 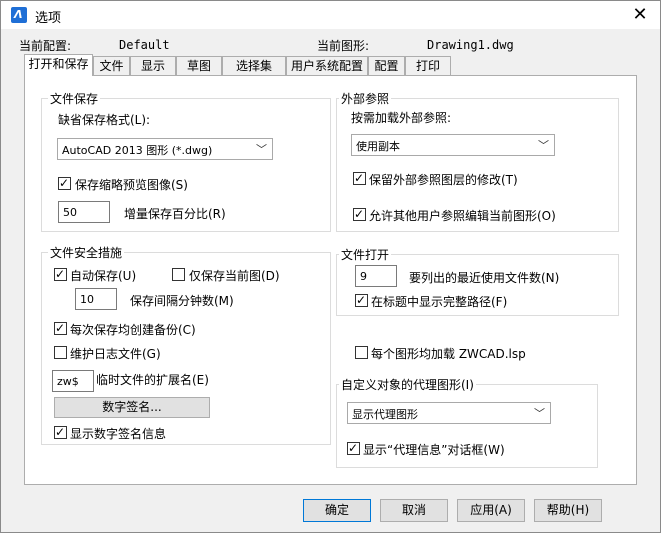 What do you see at coordinates (137, 150) in the screenshot?
I see `default-format-value: AutoCAD 2013 图形 (*.dwg)` at bounding box center [137, 150].